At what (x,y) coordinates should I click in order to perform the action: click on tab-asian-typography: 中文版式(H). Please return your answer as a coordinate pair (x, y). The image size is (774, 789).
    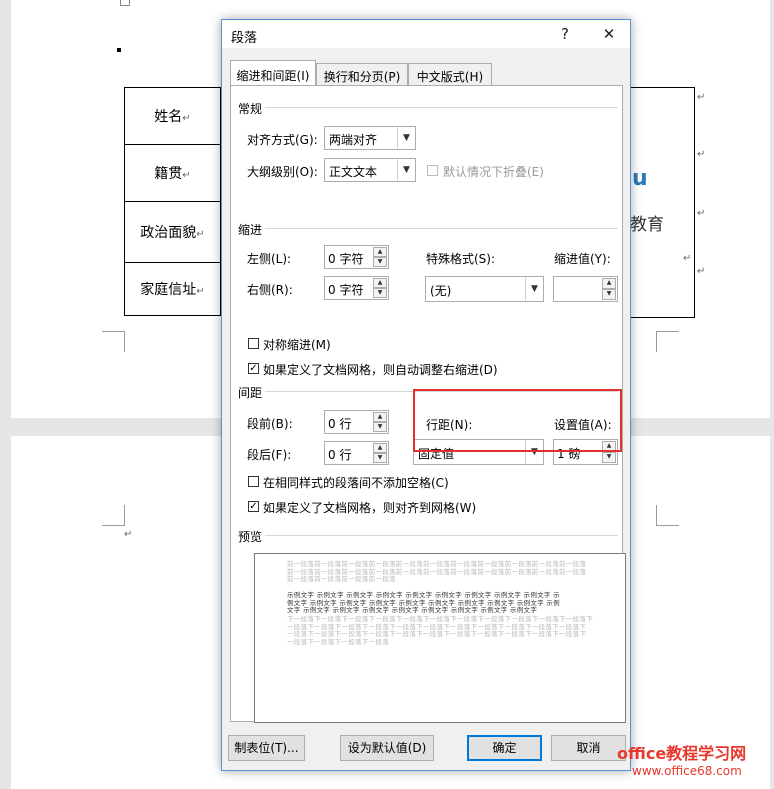
    Looking at the image, I should click on (450, 74).